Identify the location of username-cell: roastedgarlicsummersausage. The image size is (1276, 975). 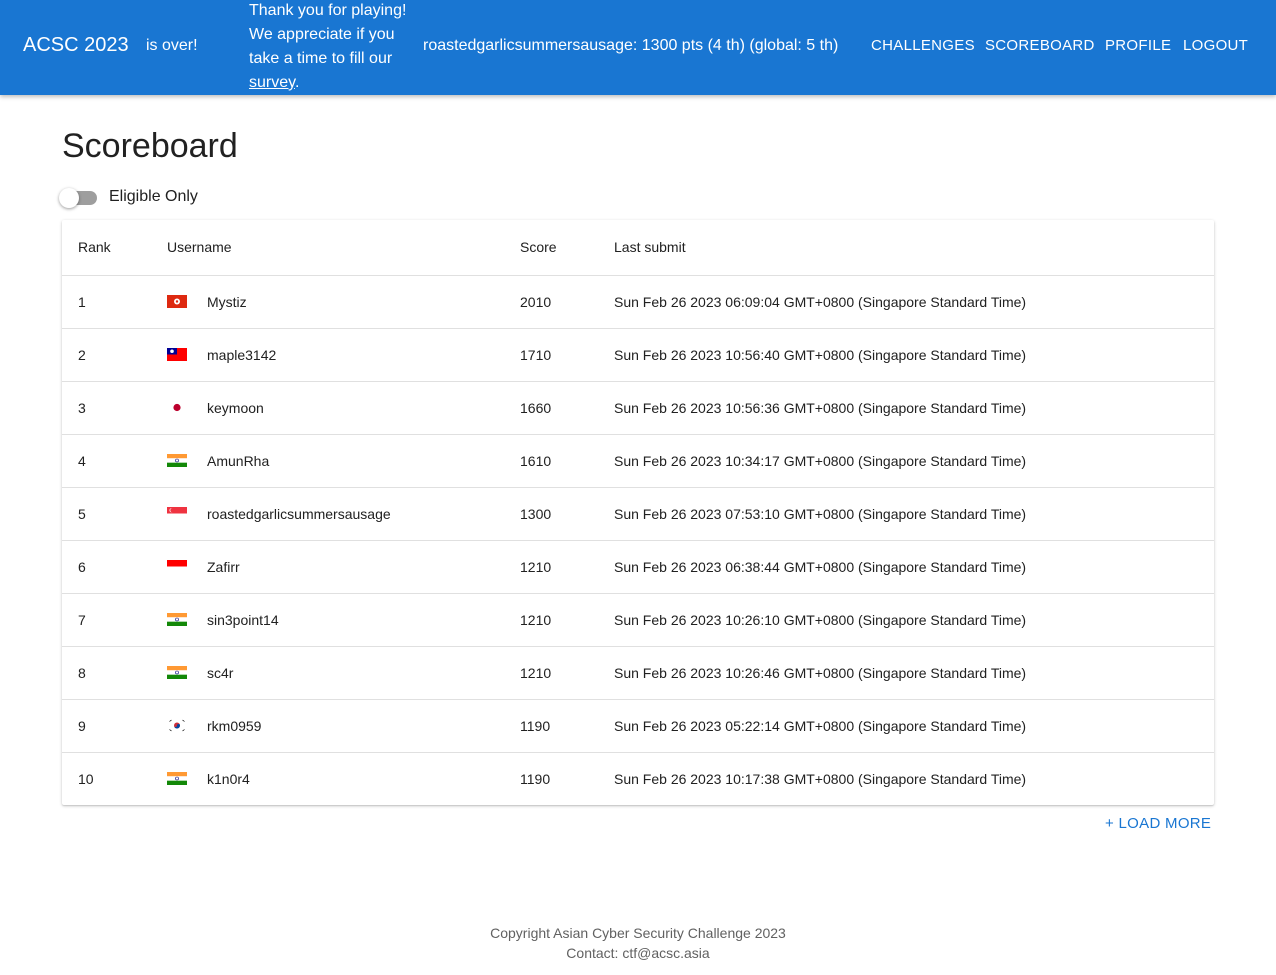
(299, 514).